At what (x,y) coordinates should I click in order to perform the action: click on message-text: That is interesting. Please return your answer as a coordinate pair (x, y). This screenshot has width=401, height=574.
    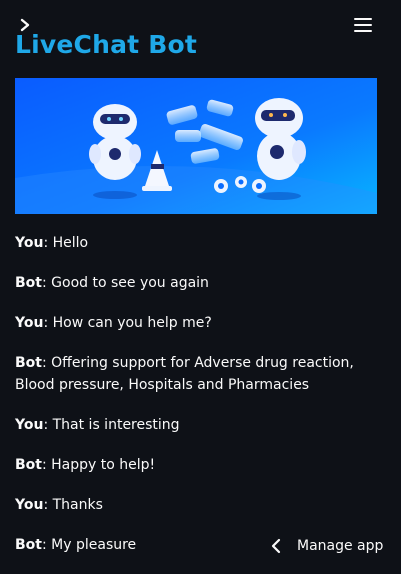
    Looking at the image, I should click on (116, 425).